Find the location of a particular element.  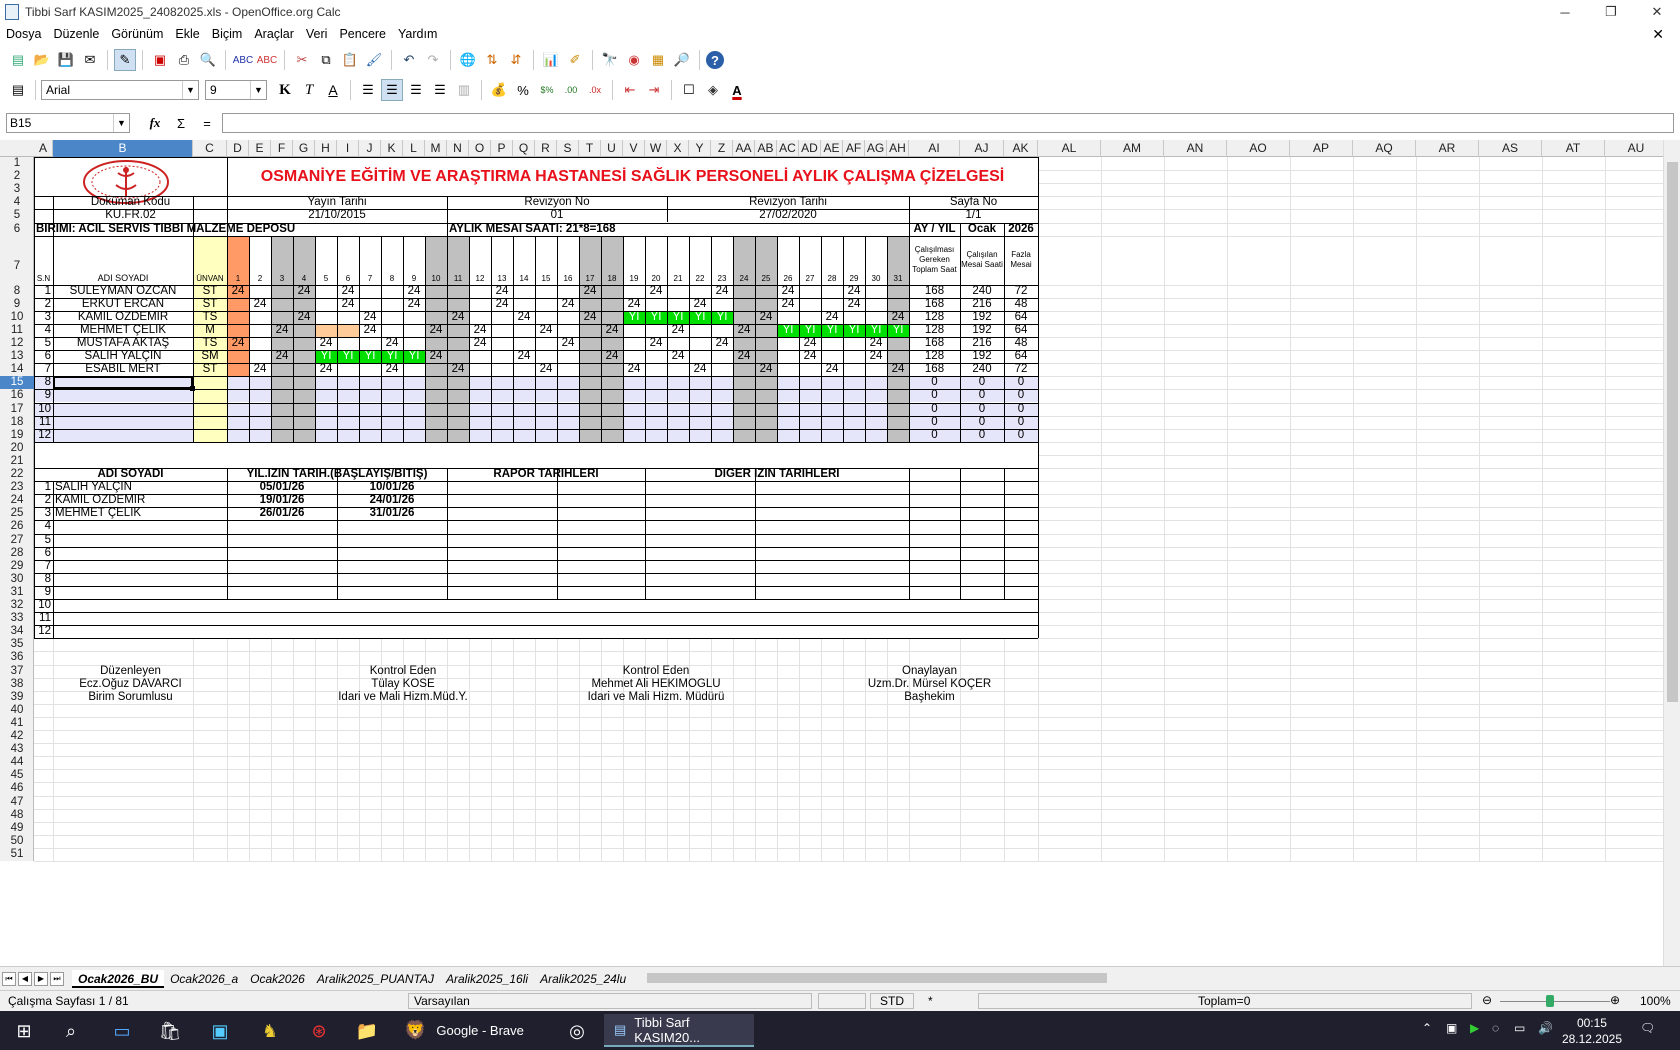

menu-dosya: Dosya is located at coordinates (23, 34).